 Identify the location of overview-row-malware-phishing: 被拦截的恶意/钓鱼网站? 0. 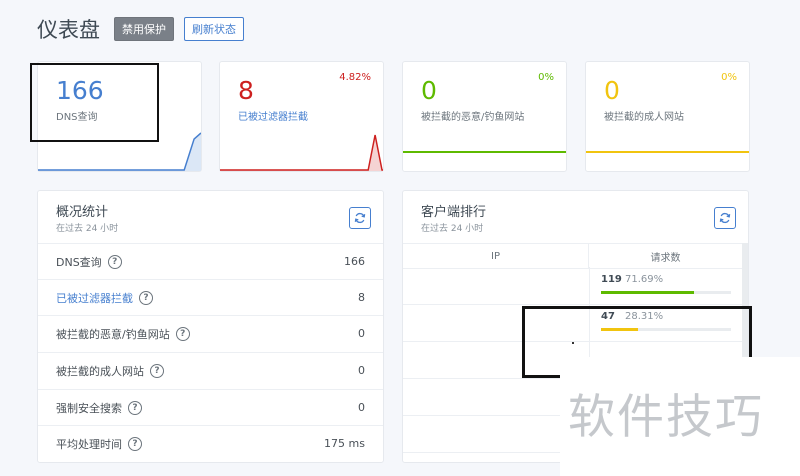
(210, 333).